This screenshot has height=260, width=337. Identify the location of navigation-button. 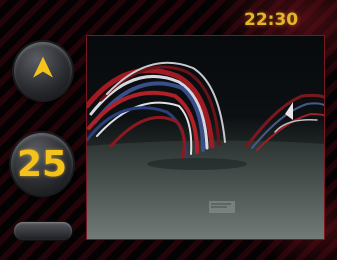
(43, 71).